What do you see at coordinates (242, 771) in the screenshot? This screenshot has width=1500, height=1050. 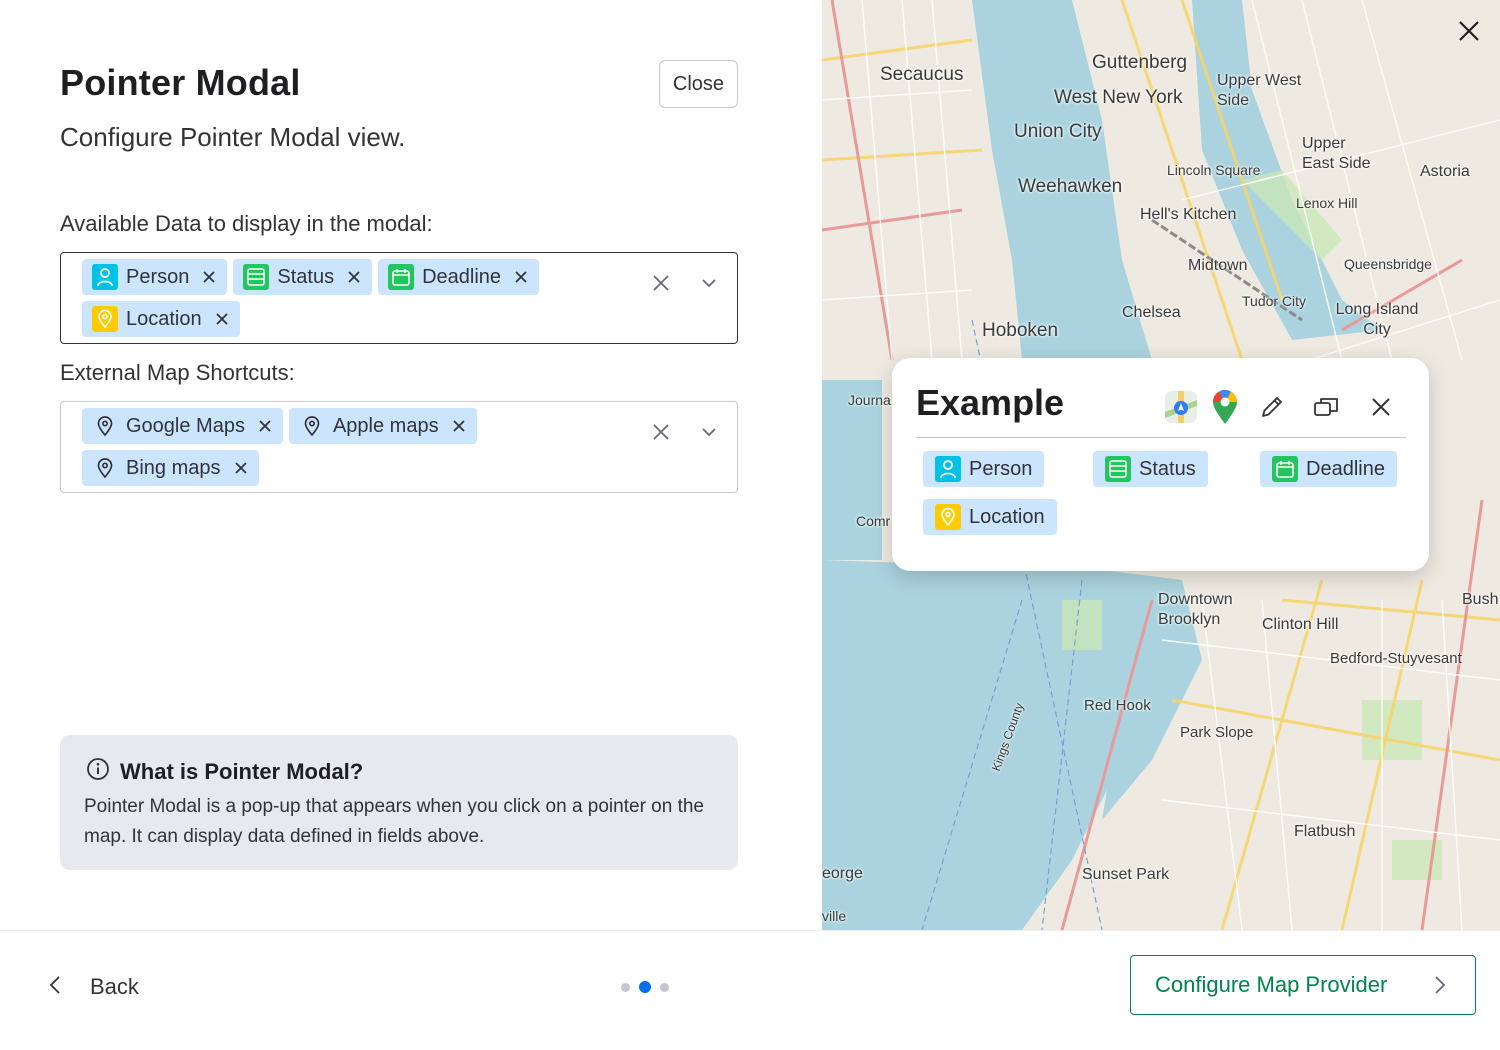 I see `info-title: What is Pointer Modal?` at bounding box center [242, 771].